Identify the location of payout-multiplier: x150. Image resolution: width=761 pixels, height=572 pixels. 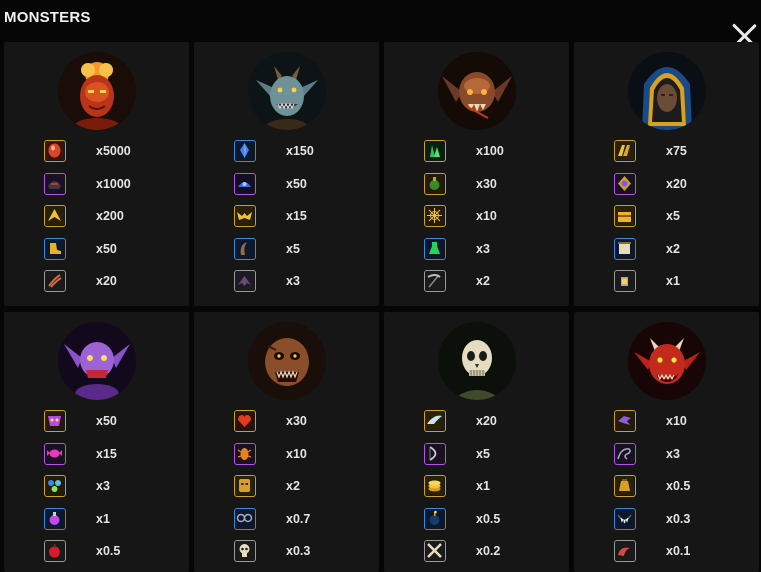
(300, 151).